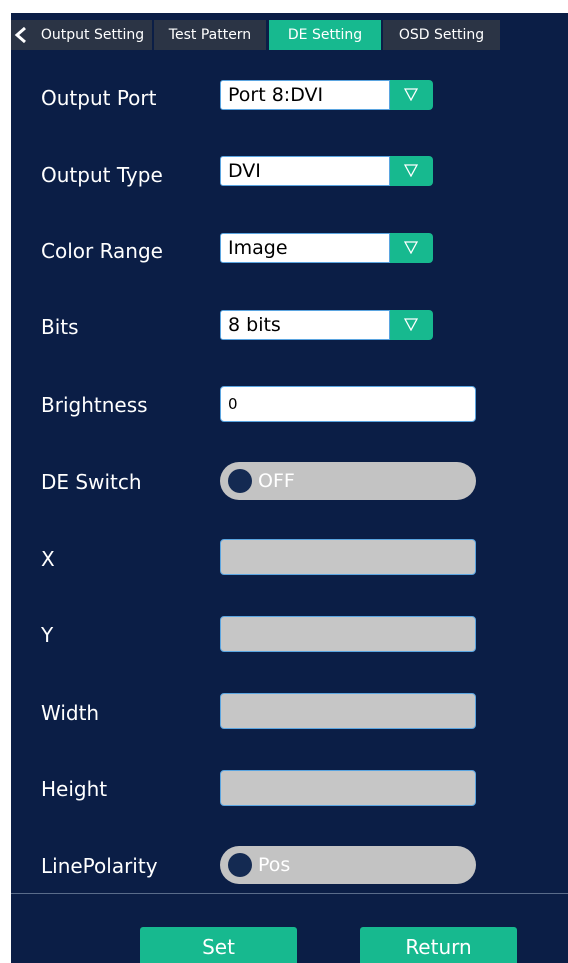 Image resolution: width=568 pixels, height=963 pixels. I want to click on x-label: X, so click(48, 559).